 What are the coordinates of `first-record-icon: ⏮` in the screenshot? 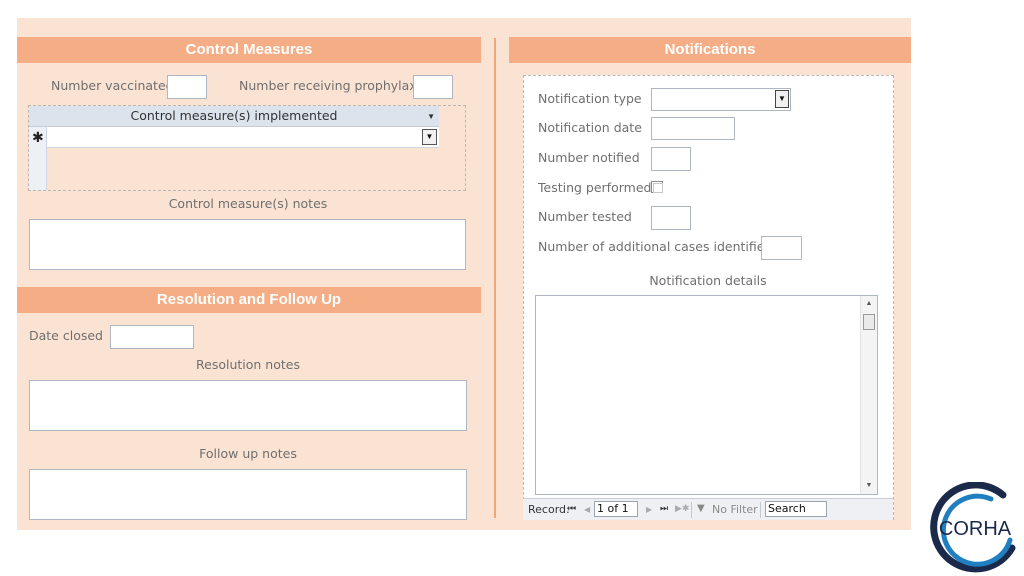 It's located at (572, 509).